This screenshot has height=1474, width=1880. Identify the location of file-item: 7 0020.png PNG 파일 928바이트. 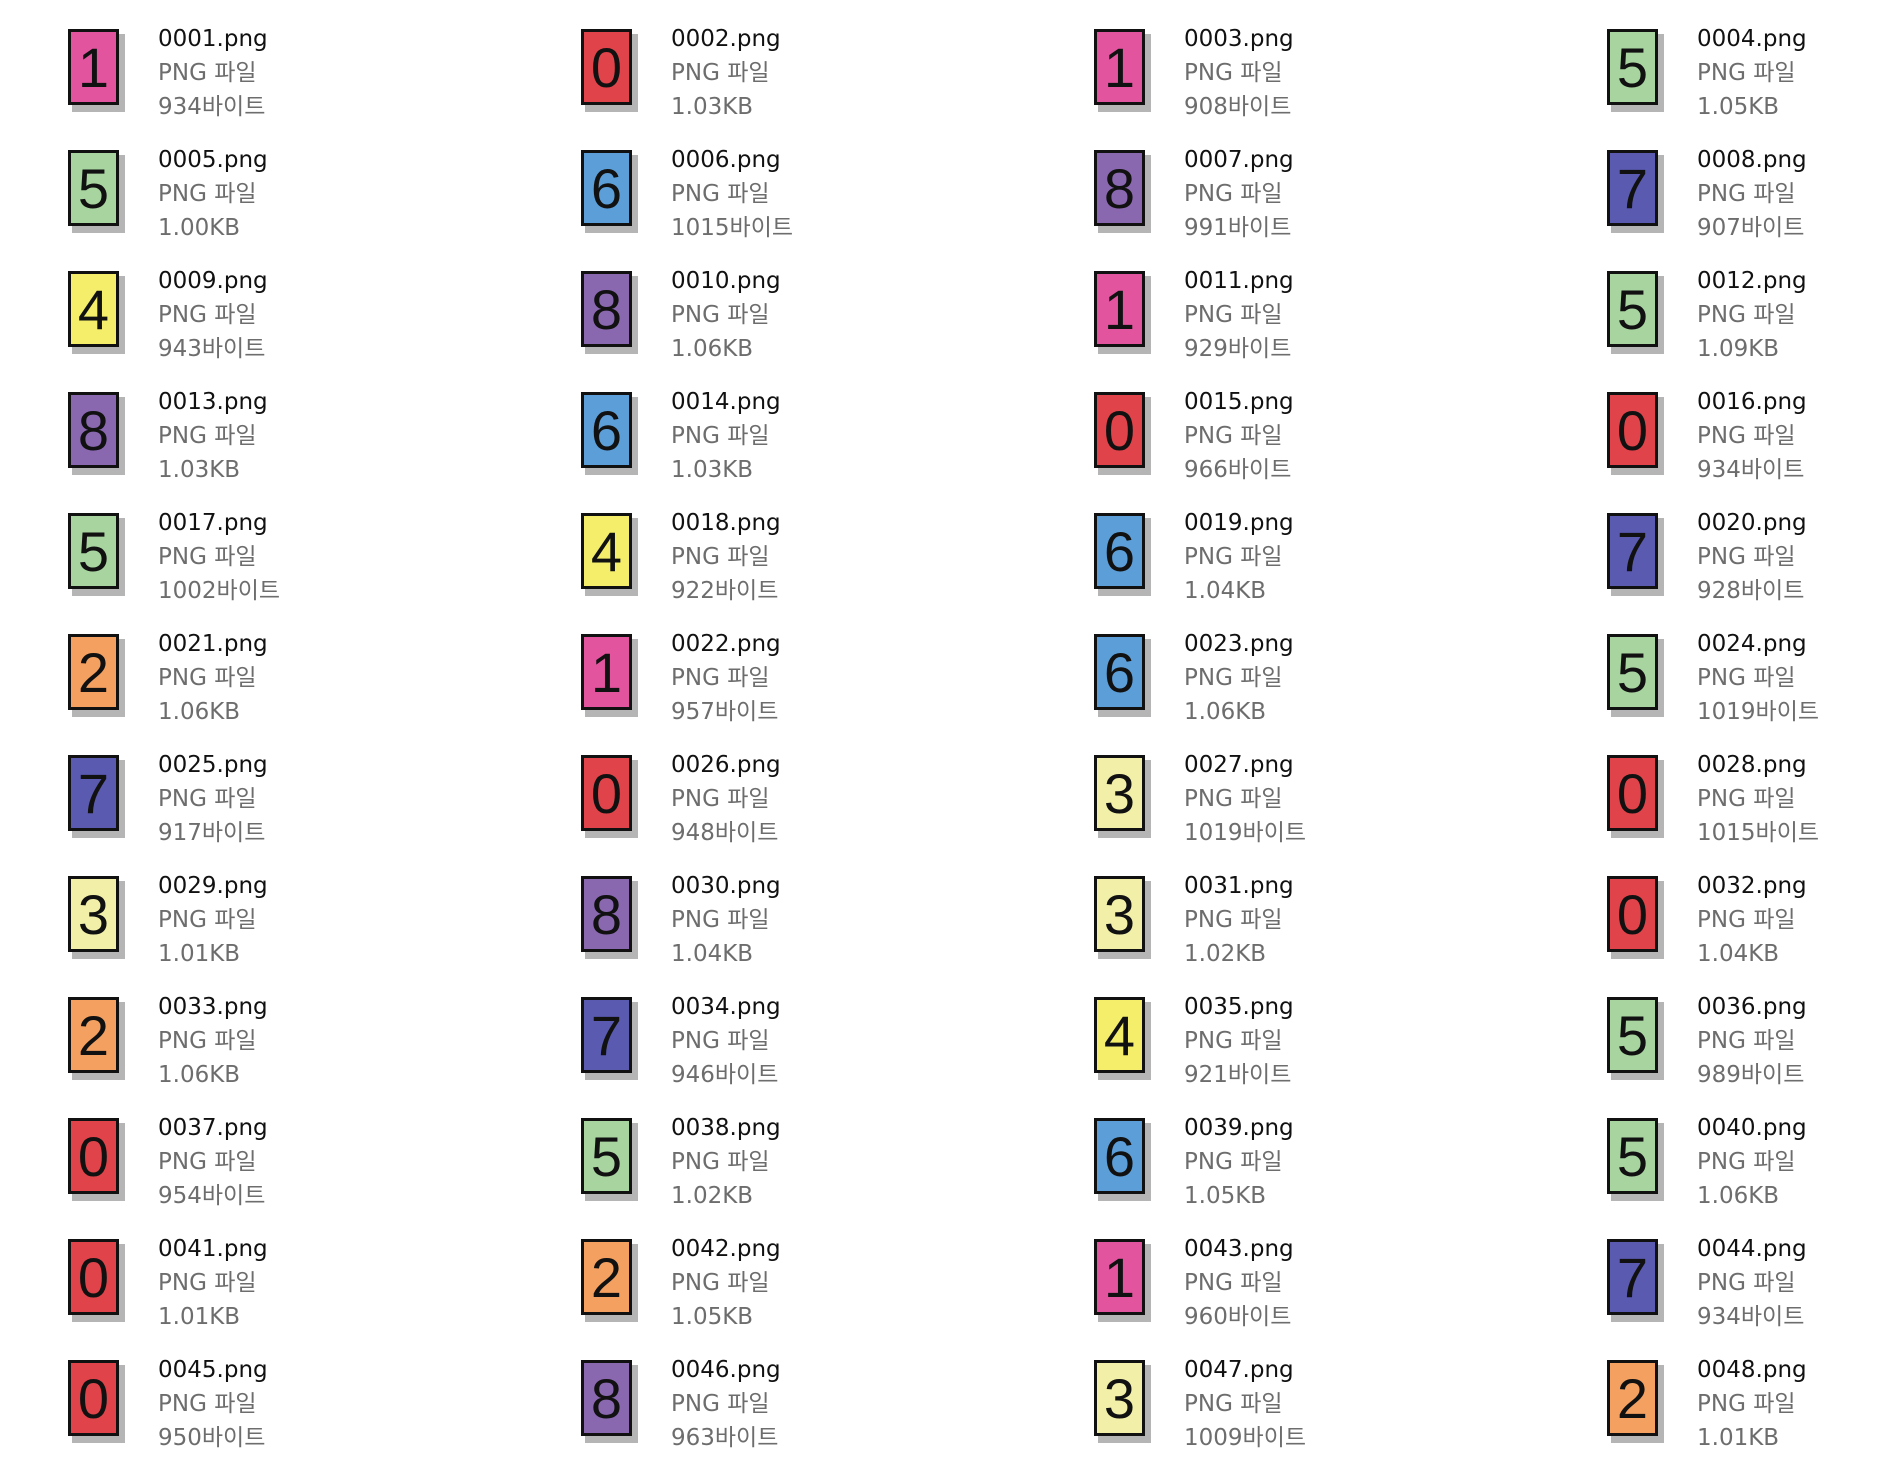
(1743, 566).